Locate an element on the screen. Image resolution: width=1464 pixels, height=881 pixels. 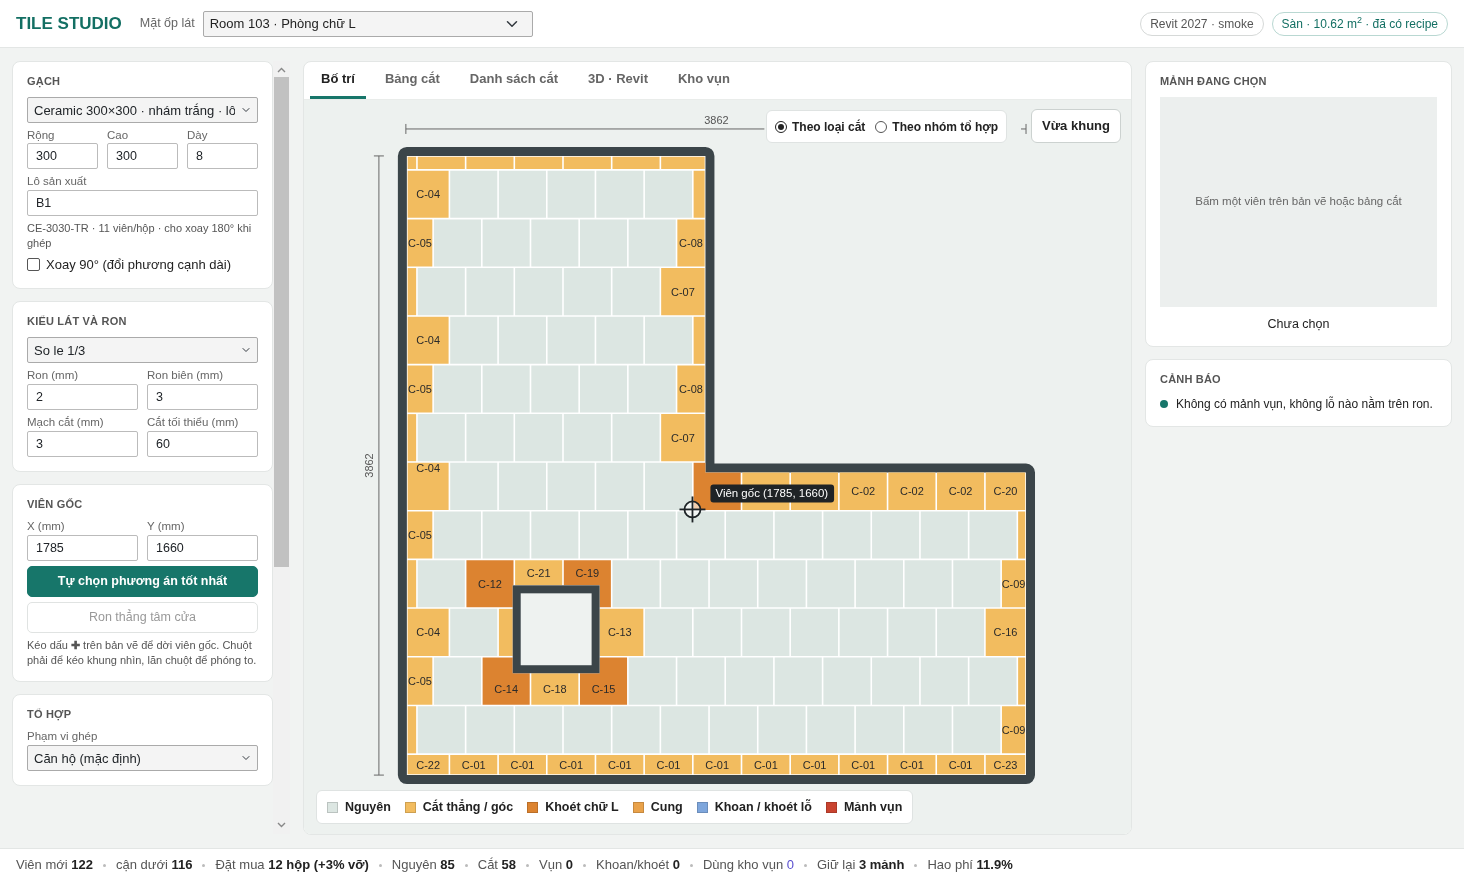
fit-button: Vừa khung is located at coordinates (1076, 126).